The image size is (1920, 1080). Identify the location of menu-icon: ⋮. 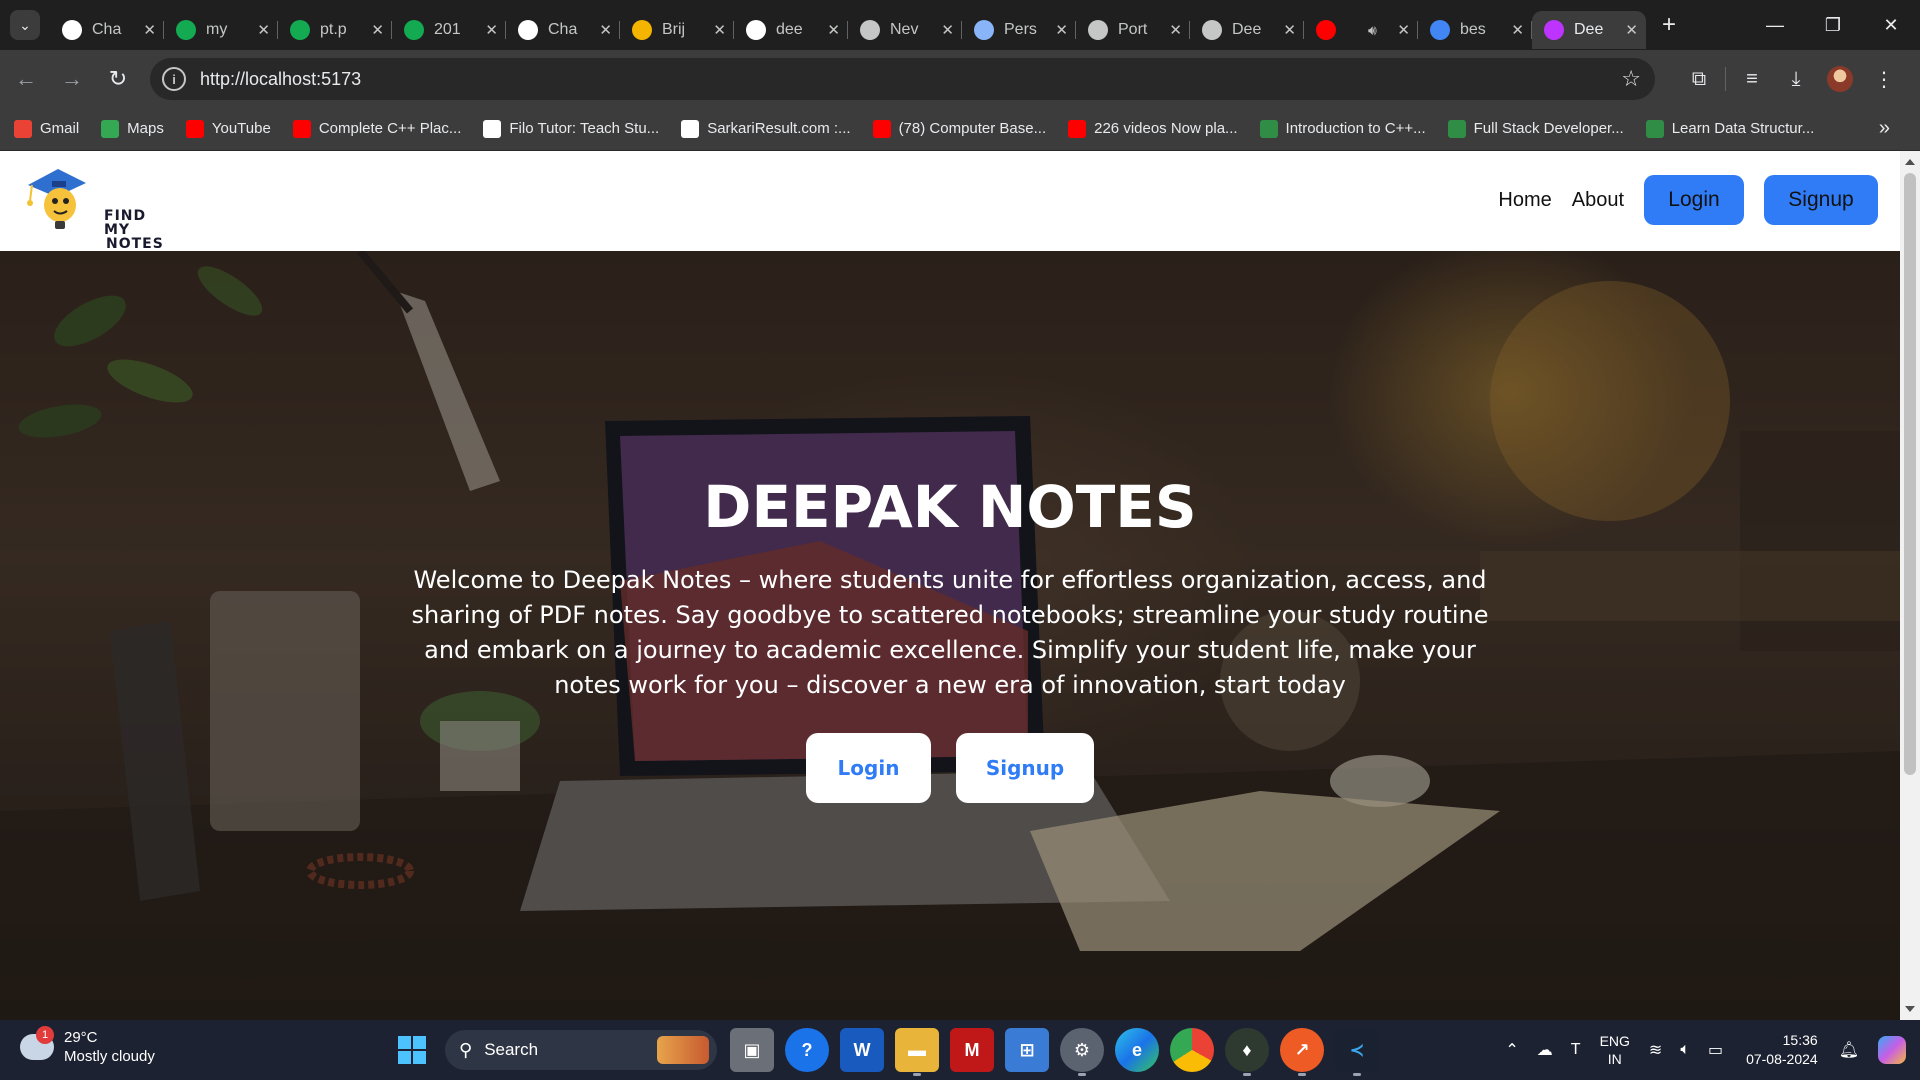
(1884, 79).